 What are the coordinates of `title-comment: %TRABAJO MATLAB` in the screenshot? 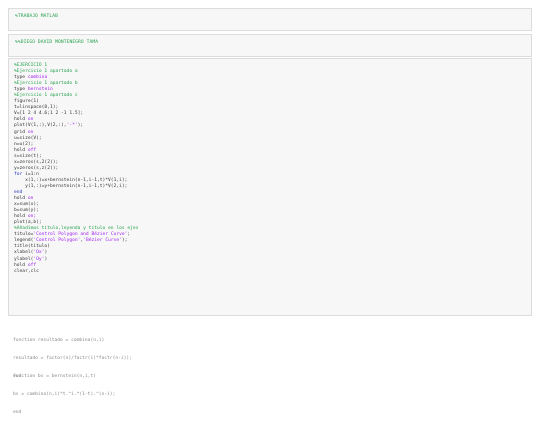 It's located at (36, 16).